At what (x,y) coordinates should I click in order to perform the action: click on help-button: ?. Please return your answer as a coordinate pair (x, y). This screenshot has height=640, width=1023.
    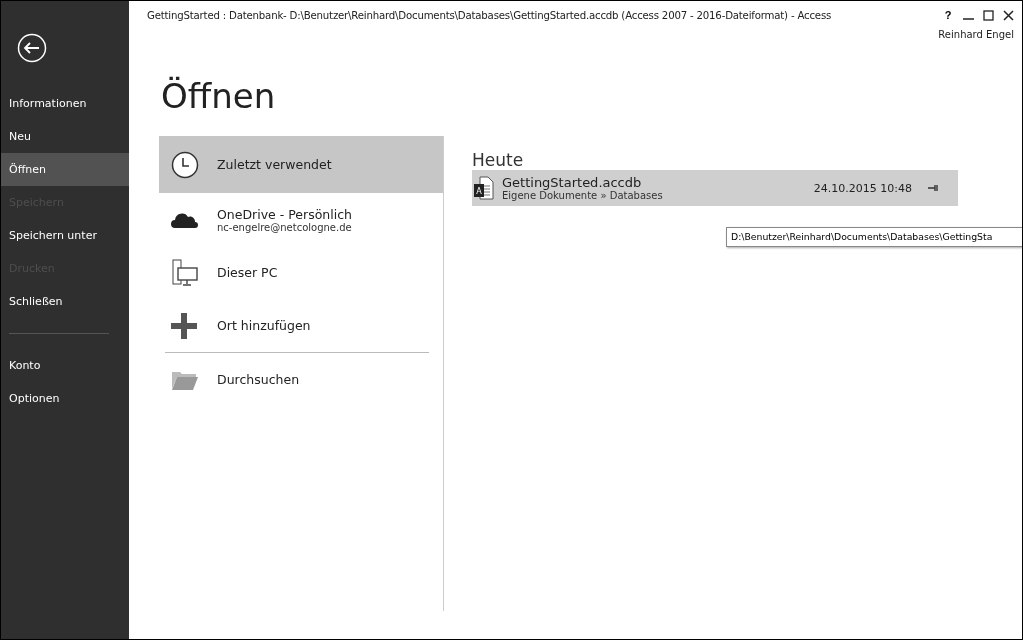
    Looking at the image, I should click on (948, 15).